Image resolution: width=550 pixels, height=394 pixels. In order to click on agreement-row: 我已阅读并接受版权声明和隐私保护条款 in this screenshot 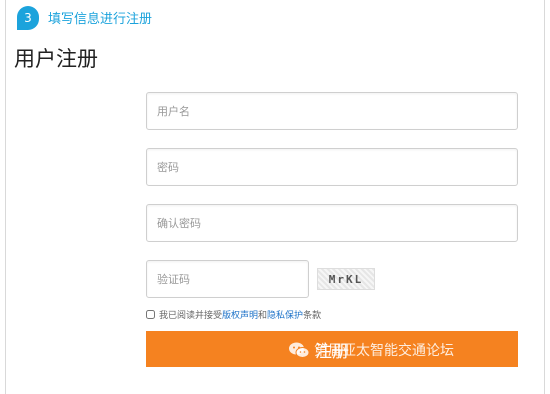, I will do `click(233, 314)`.